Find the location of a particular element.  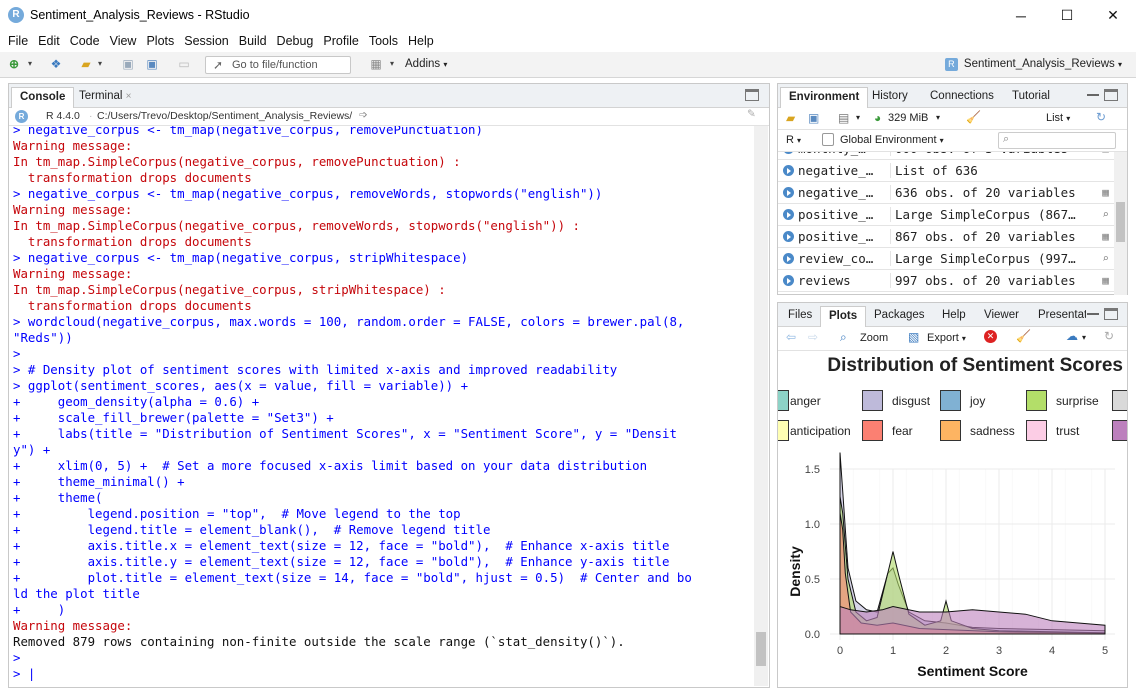

maximize-button: ☐ is located at coordinates (1067, 15).